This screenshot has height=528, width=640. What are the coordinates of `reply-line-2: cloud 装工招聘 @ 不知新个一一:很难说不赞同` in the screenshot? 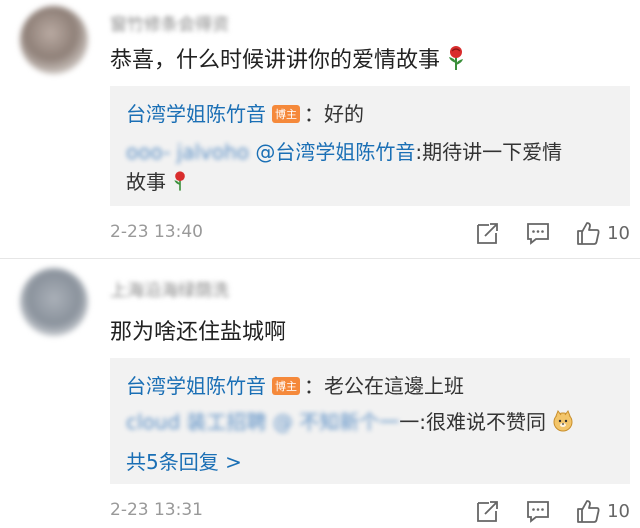 It's located at (350, 421).